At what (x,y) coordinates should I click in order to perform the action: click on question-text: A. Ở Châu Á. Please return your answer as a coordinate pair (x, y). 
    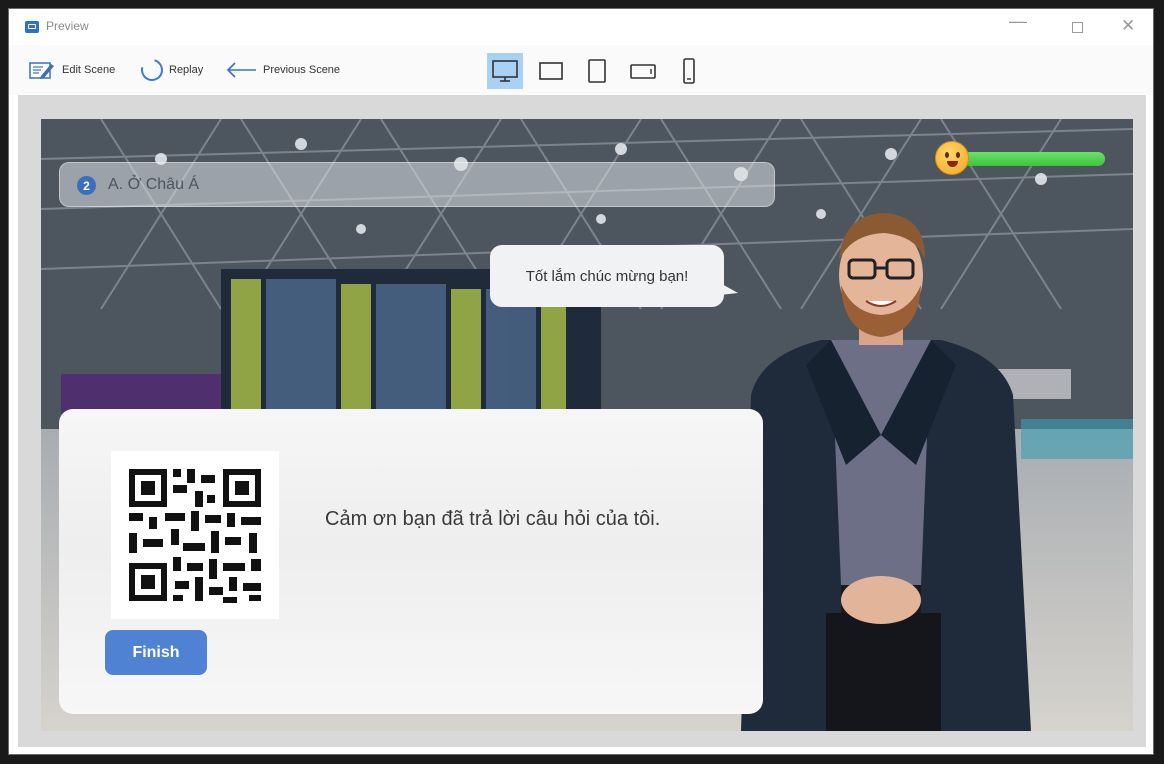
    Looking at the image, I should click on (154, 184).